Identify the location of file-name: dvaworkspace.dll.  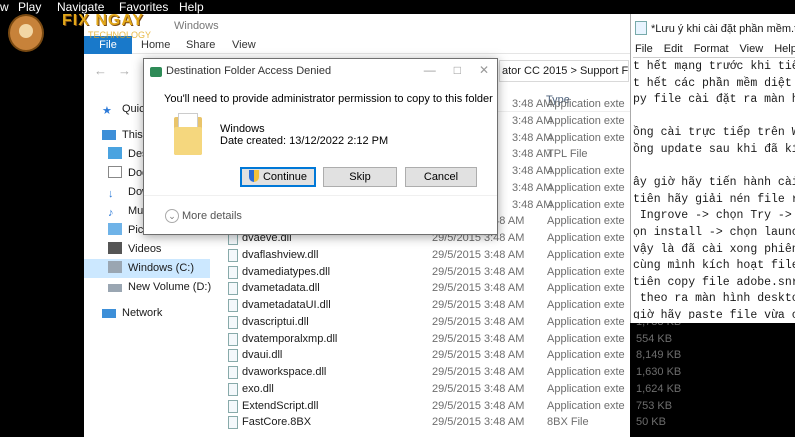
(284, 372).